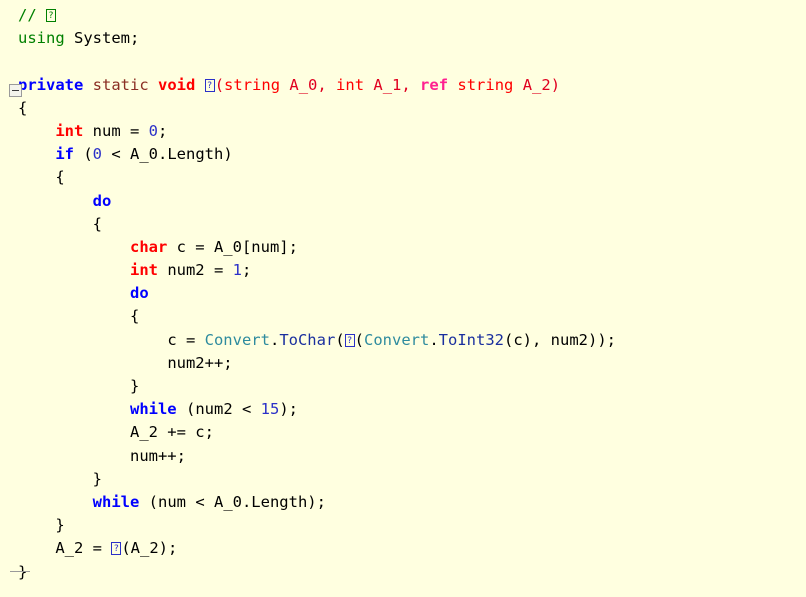 This screenshot has width=806, height=597. I want to click on fold-end-guide, so click(20, 571).